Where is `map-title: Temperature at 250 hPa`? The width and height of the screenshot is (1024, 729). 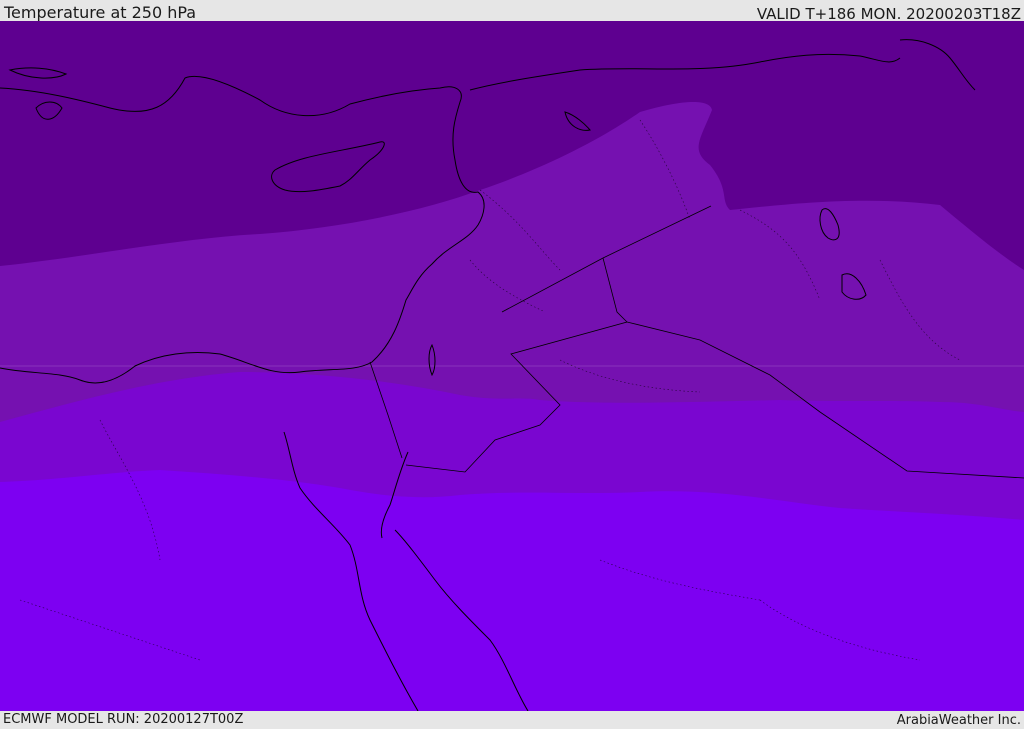
map-title: Temperature at 250 hPa is located at coordinates (100, 12).